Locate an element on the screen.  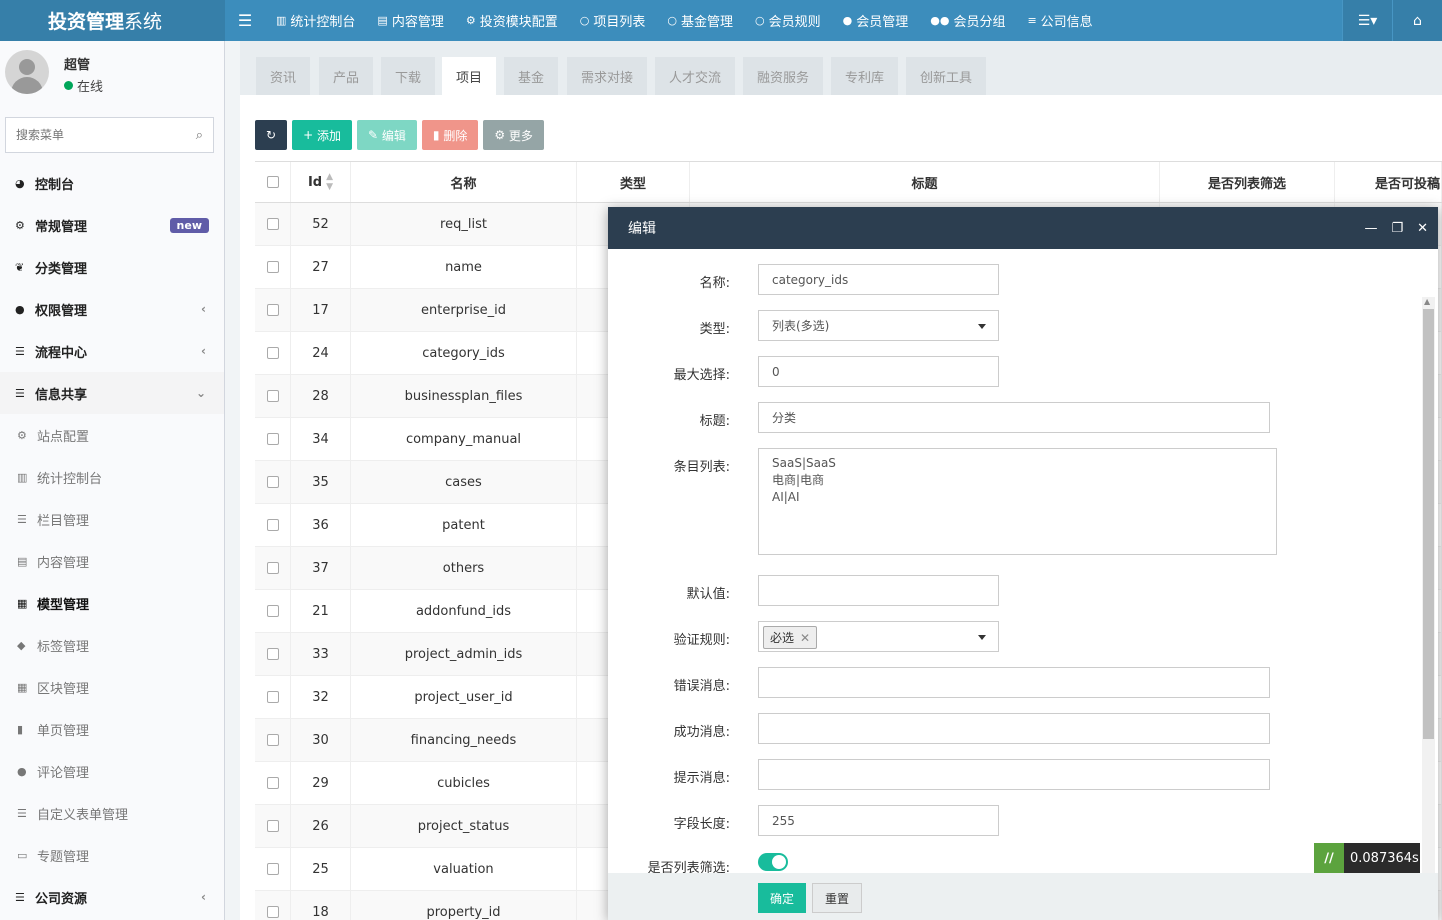
topnav-item-member-groups: ●● 会员分组 is located at coordinates (967, 20).